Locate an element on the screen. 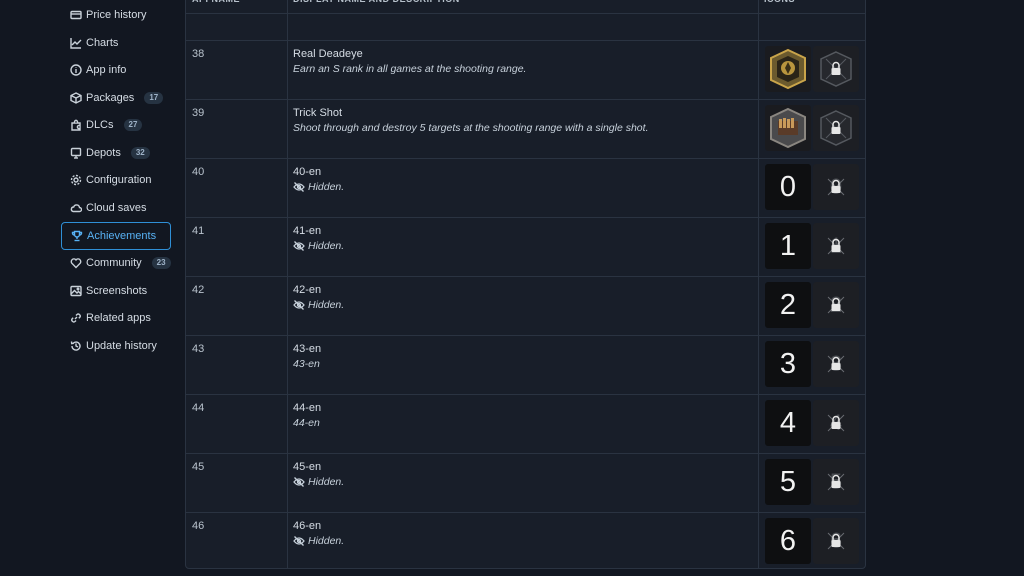 The image size is (1024, 576). achievement-name: 46-en is located at coordinates (307, 526).